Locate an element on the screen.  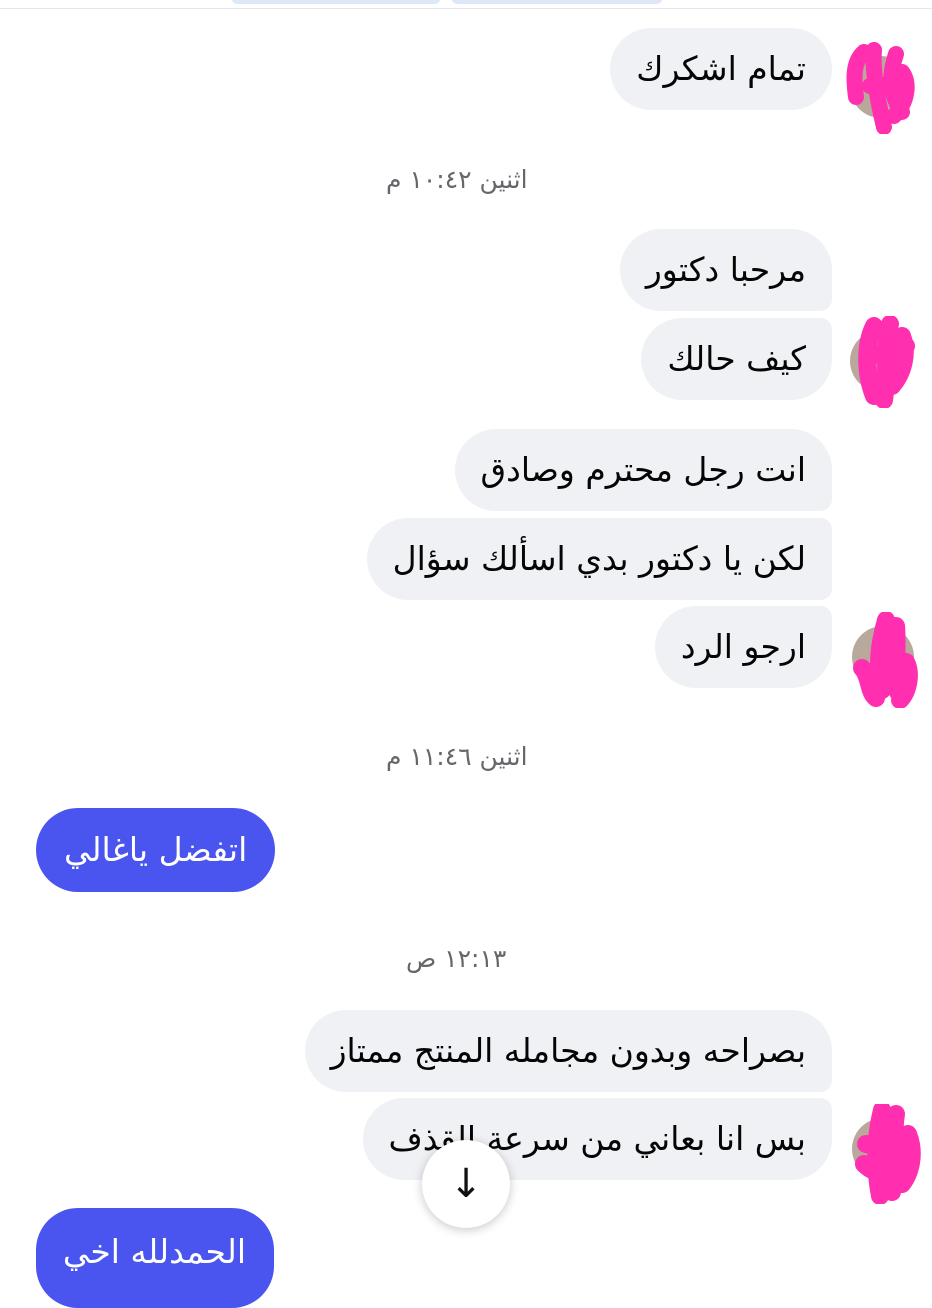
message-bubble-outgoing: اتفضل ياغالي is located at coordinates (156, 850).